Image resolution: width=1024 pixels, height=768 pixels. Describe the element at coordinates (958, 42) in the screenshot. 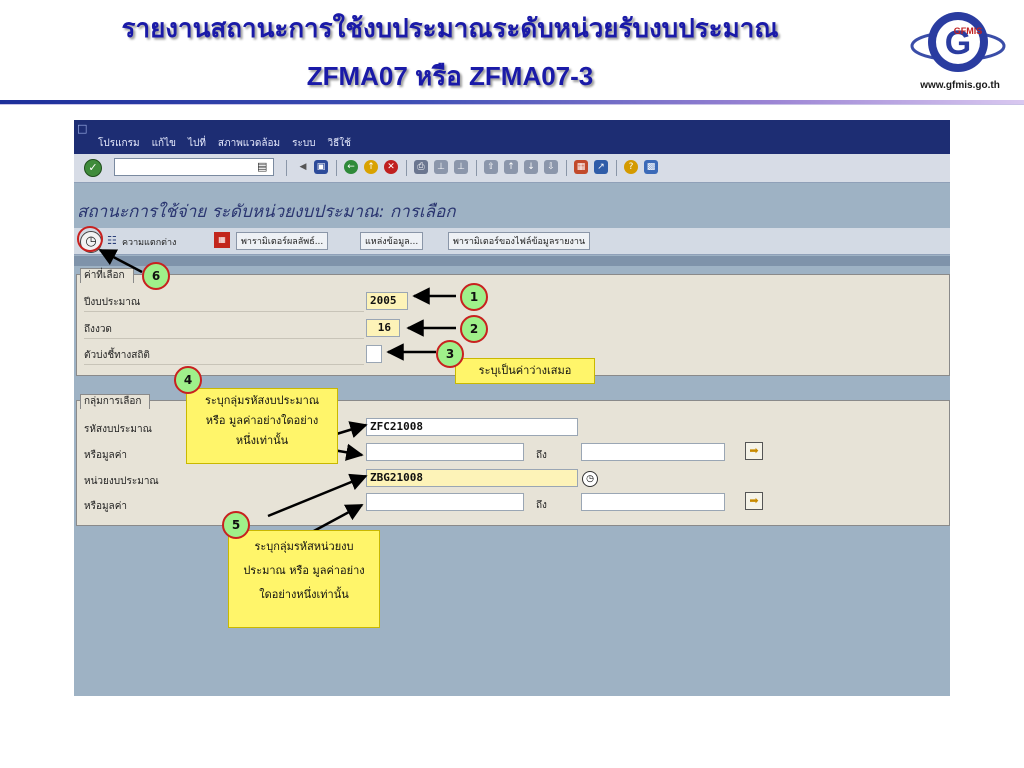

I see `globe-icon: G GFMIS` at that location.